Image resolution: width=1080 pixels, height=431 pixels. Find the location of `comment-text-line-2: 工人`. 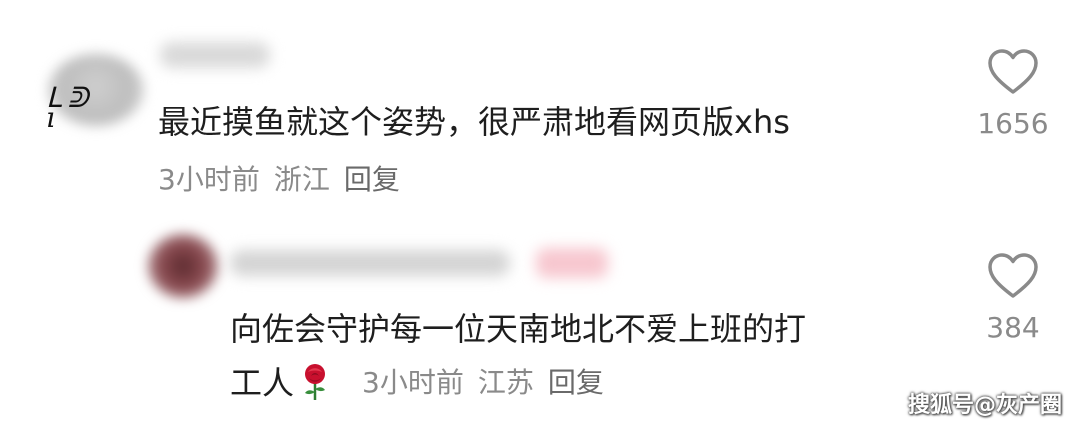

comment-text-line-2: 工人 is located at coordinates (280, 383).